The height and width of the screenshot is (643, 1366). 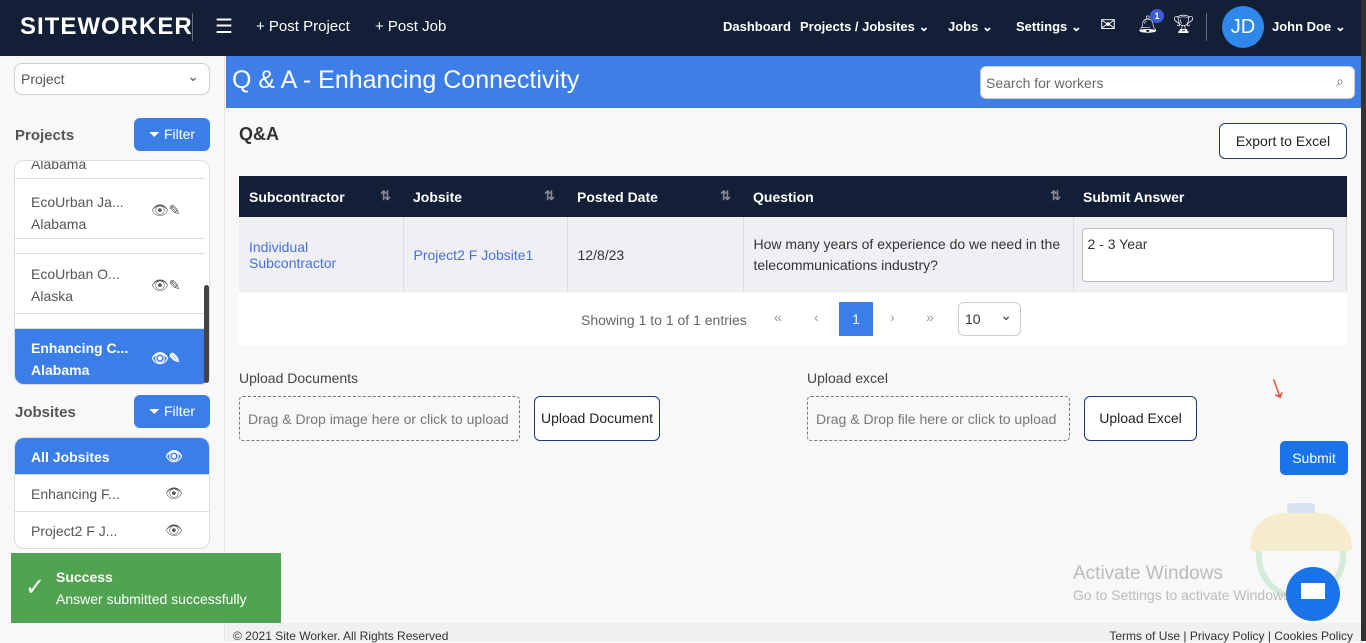 I want to click on answer-textarea: 2 - 3 Year, so click(x=1207, y=254).